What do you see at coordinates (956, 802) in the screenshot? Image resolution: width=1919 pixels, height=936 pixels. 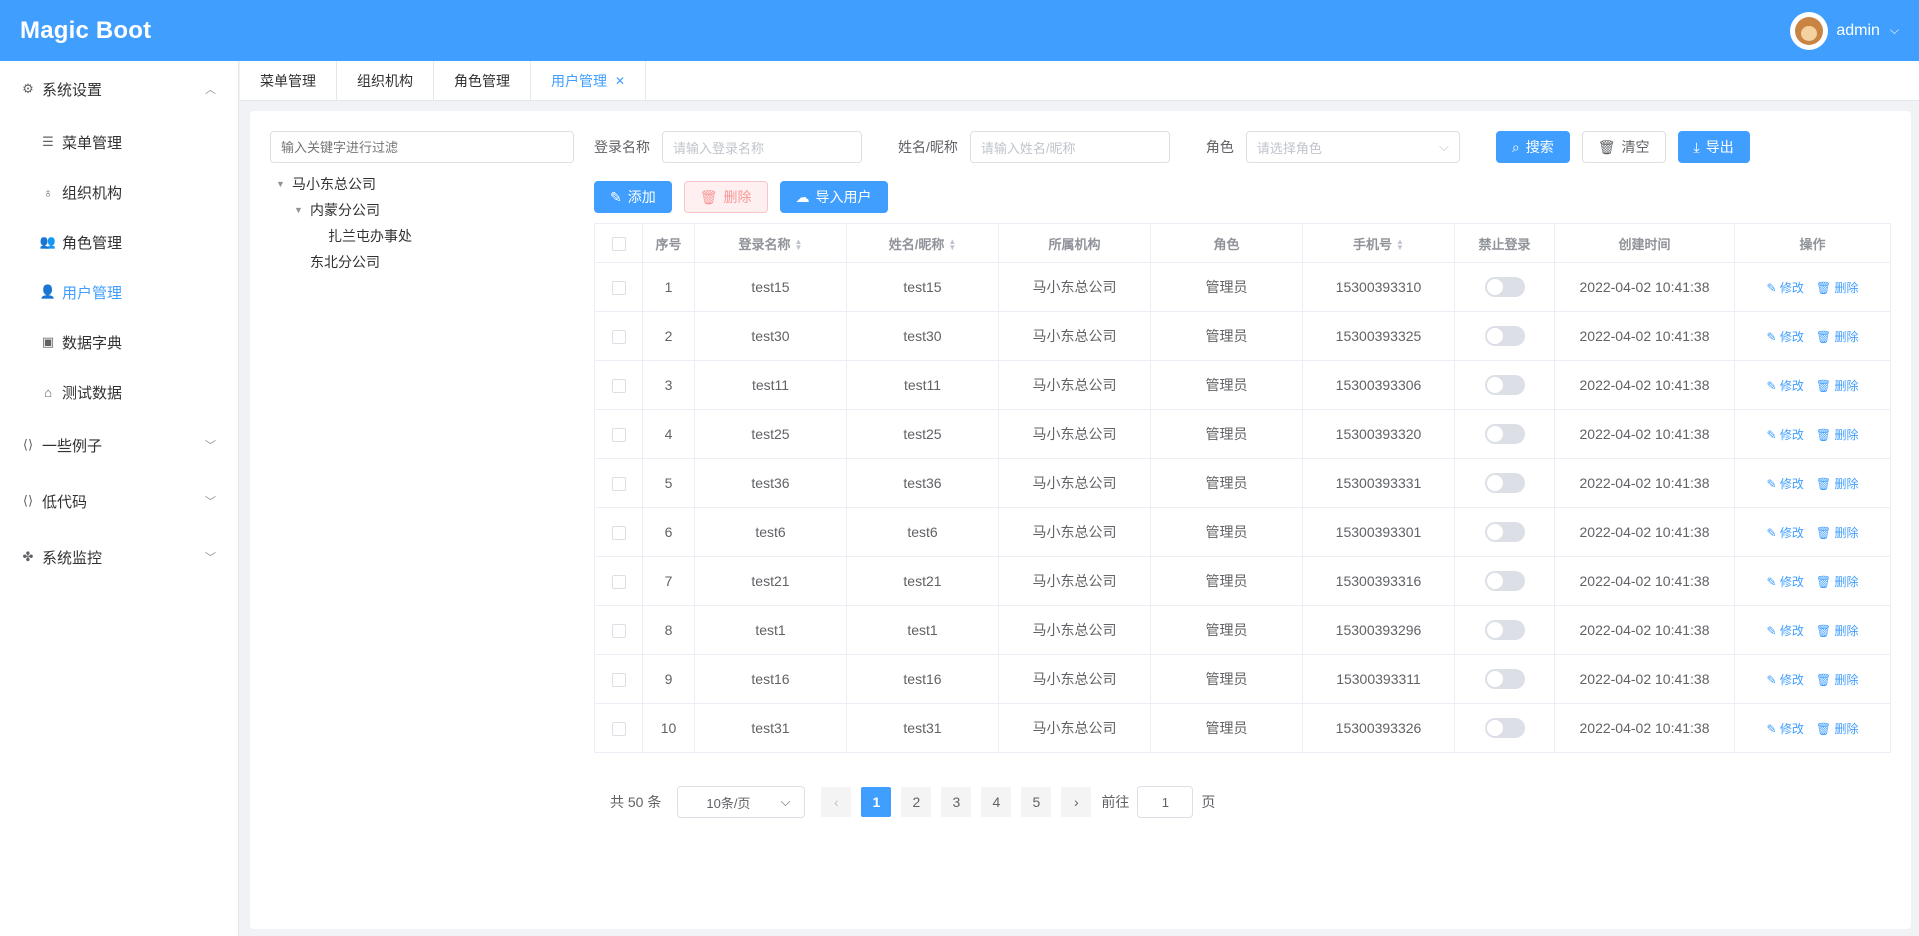 I see `page-3: 3` at bounding box center [956, 802].